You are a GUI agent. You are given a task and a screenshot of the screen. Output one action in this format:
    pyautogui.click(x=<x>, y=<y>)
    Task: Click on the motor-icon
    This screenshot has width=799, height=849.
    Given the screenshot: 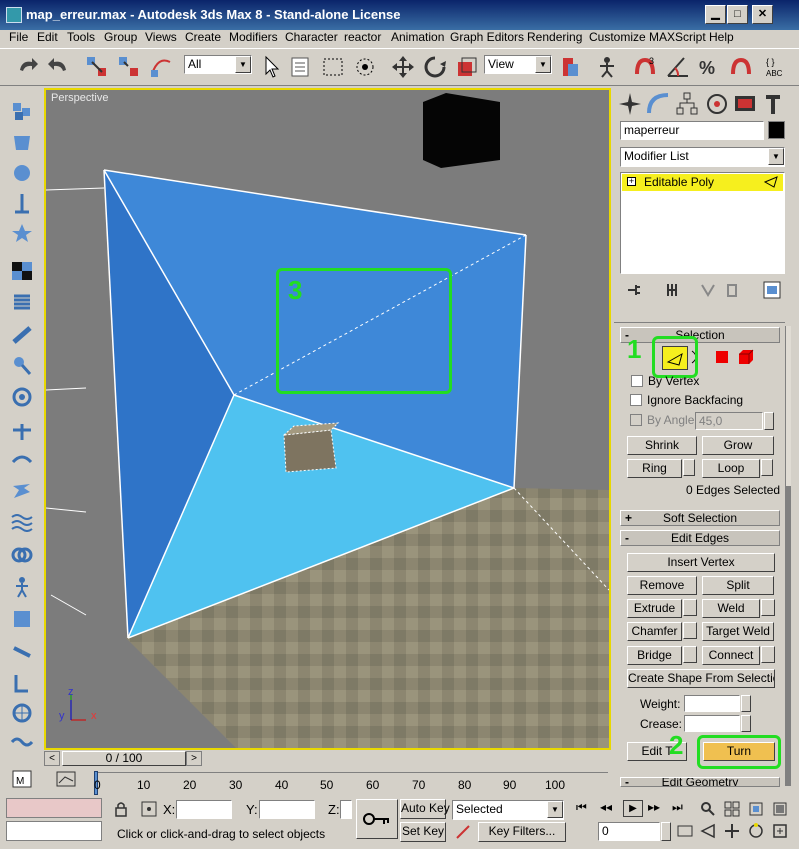 What is the action you would take?
    pyautogui.click(x=22, y=365)
    